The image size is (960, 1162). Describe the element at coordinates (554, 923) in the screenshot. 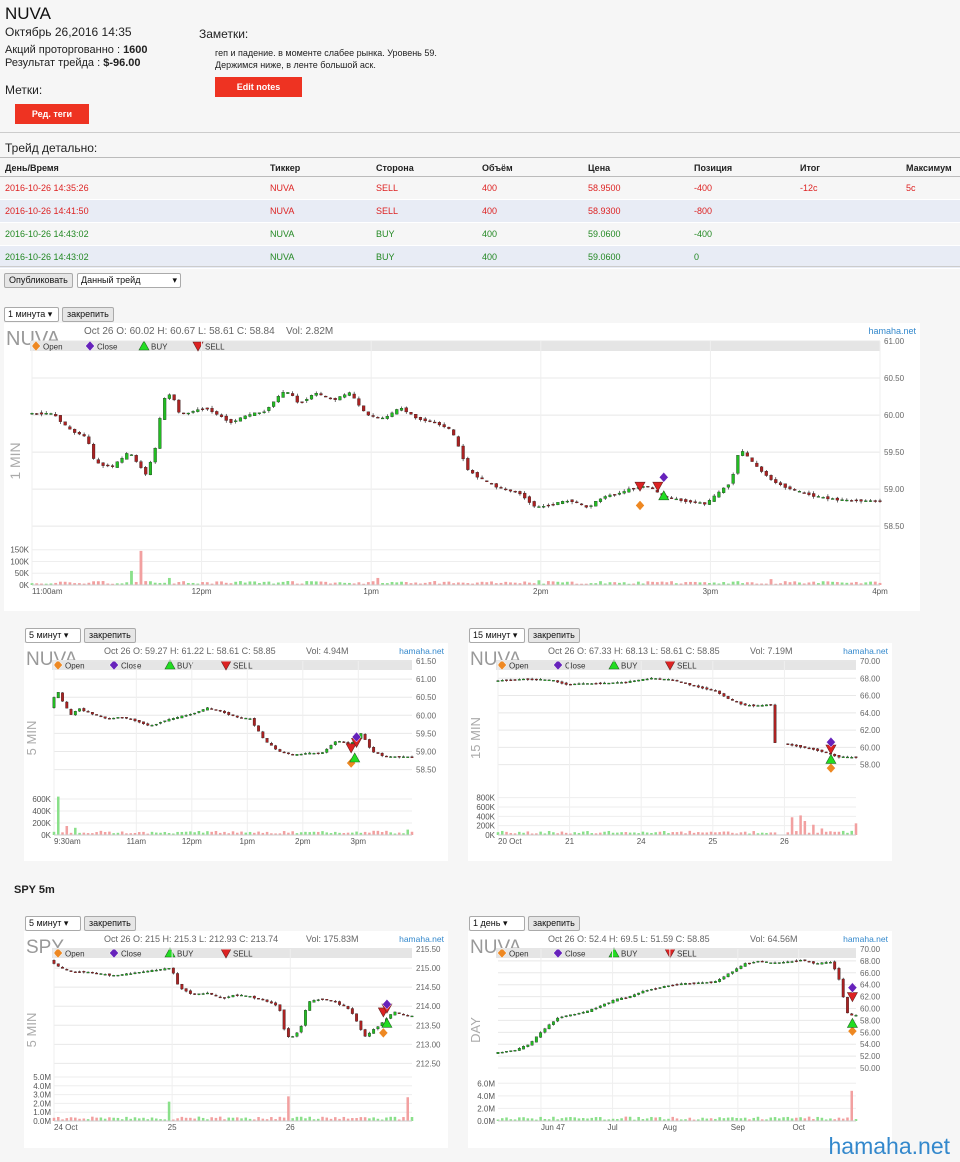

I see `pin-button-5: закрепить` at that location.